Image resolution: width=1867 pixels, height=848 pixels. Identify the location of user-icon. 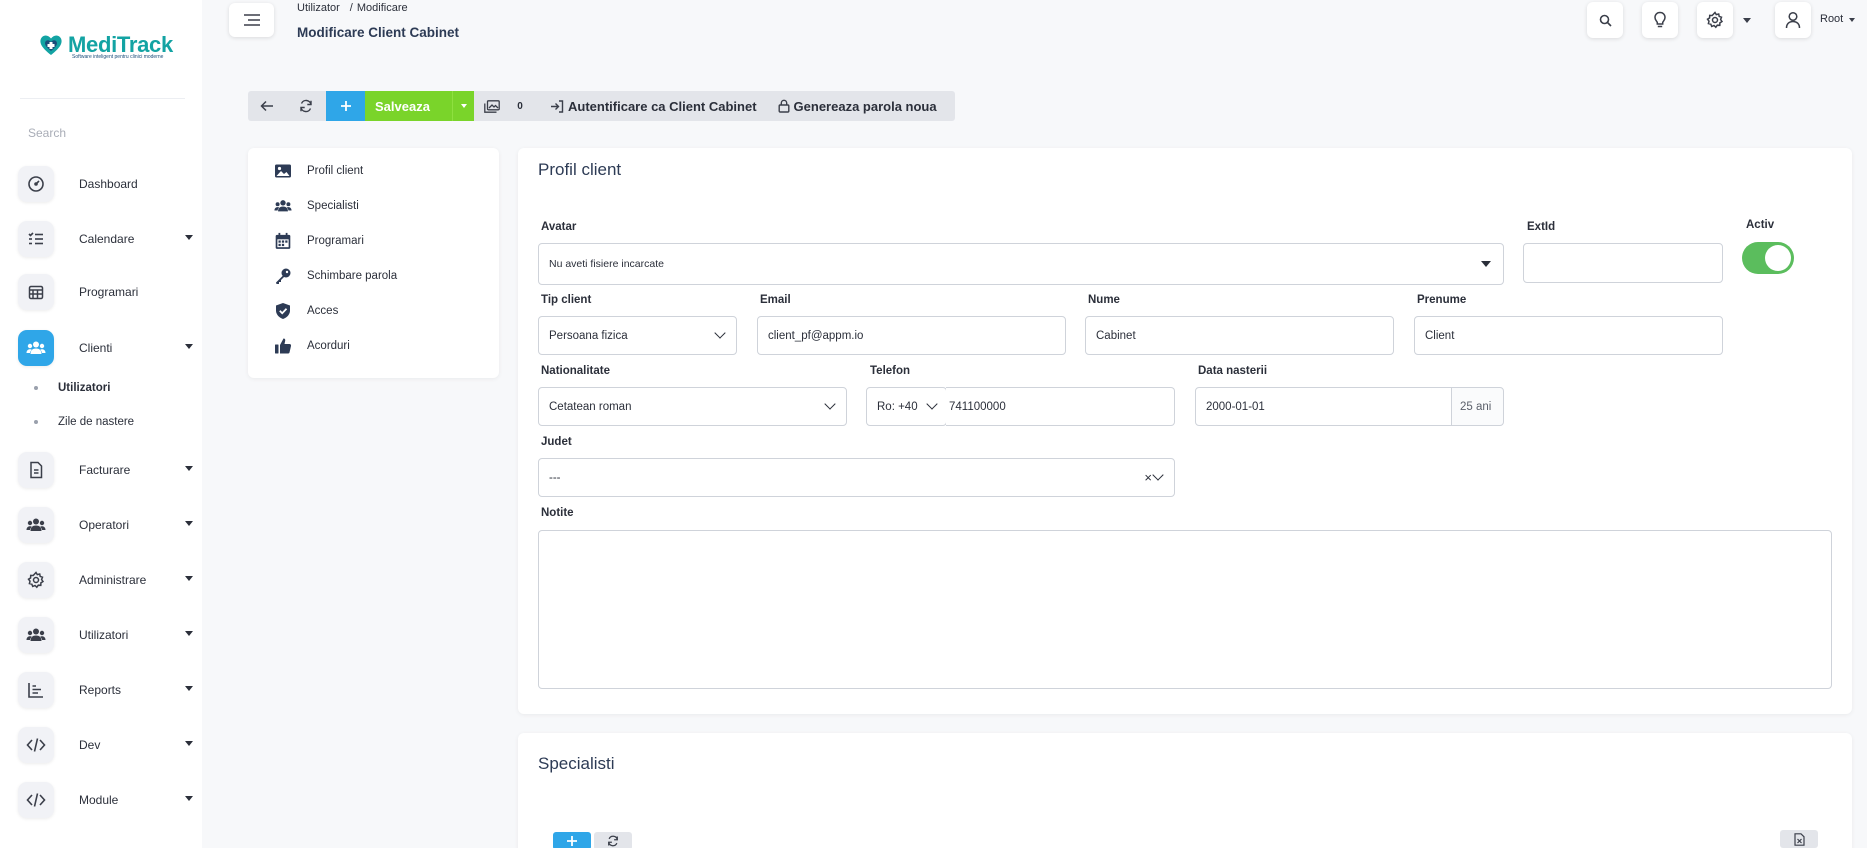
(1793, 20).